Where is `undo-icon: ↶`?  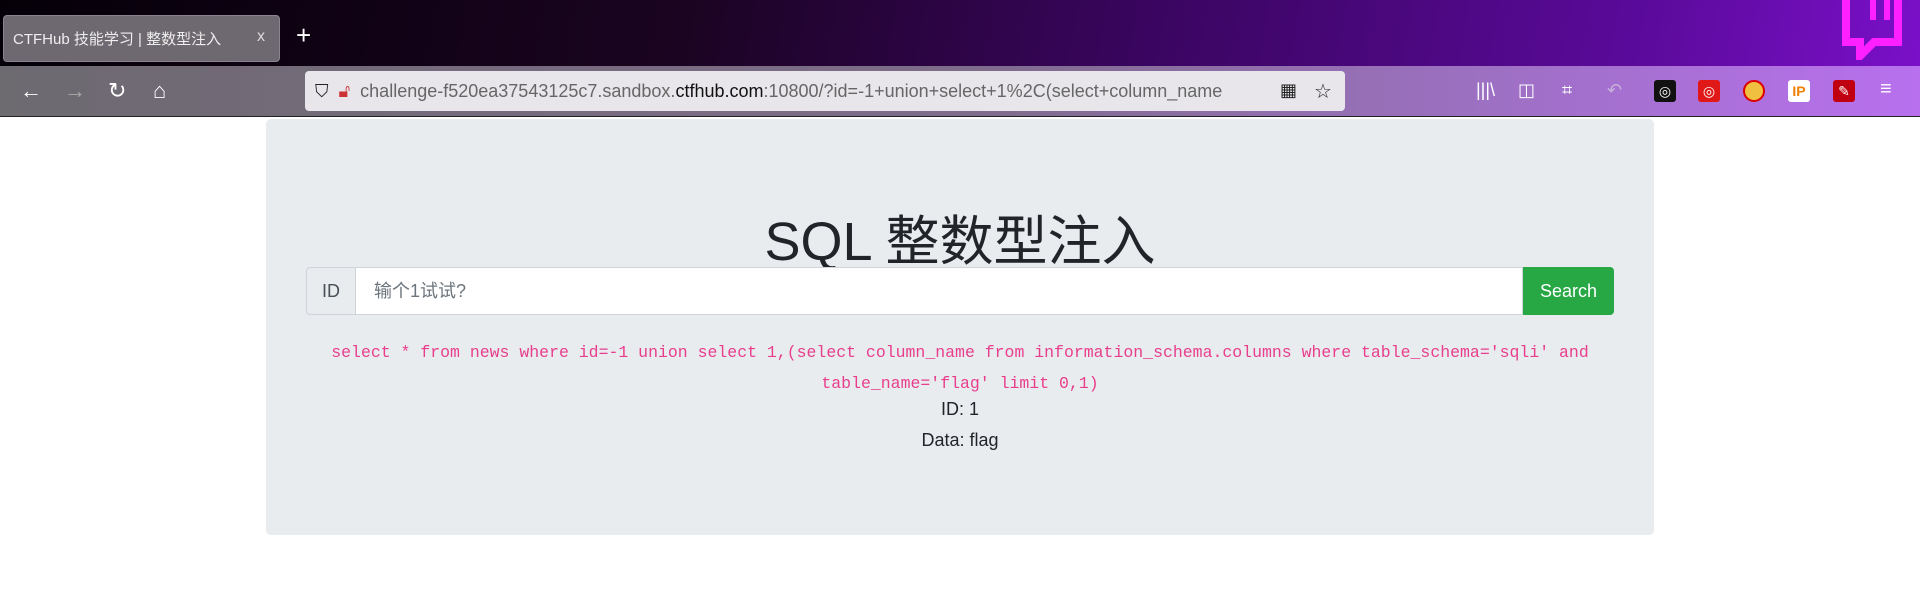 undo-icon: ↶ is located at coordinates (1614, 90).